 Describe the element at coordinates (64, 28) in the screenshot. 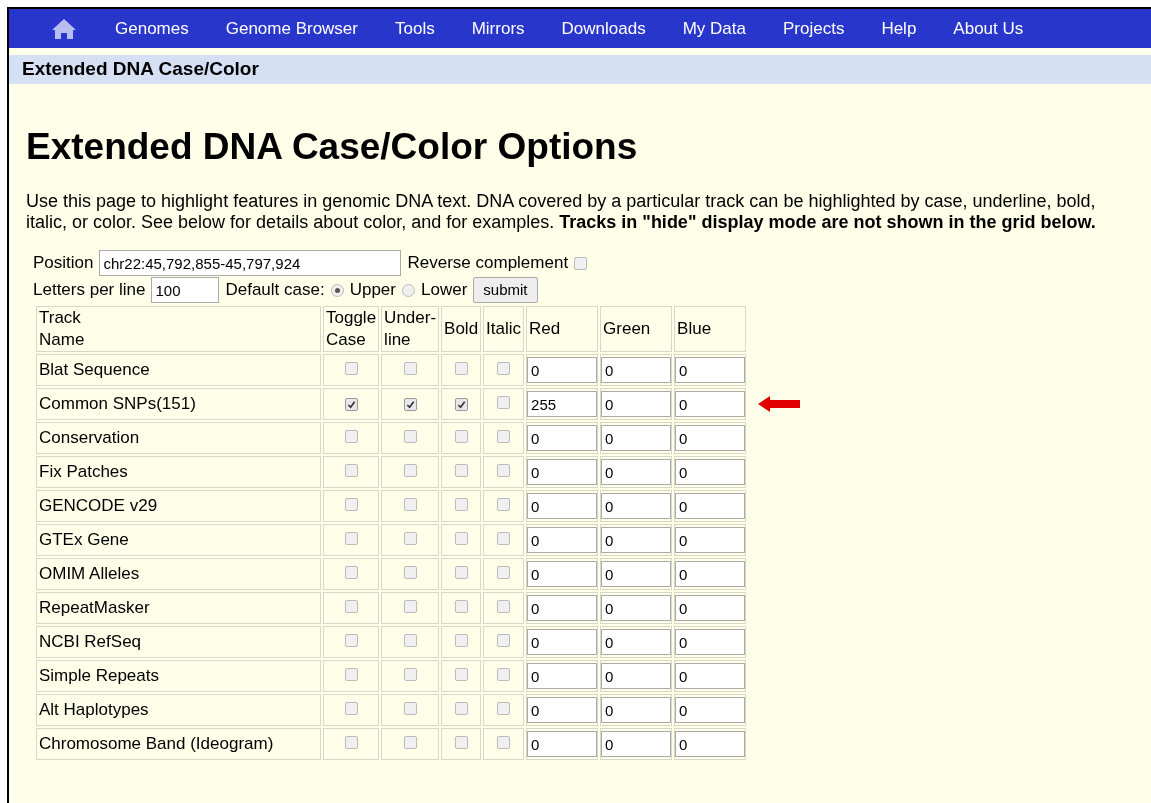

I see `home-icon` at that location.